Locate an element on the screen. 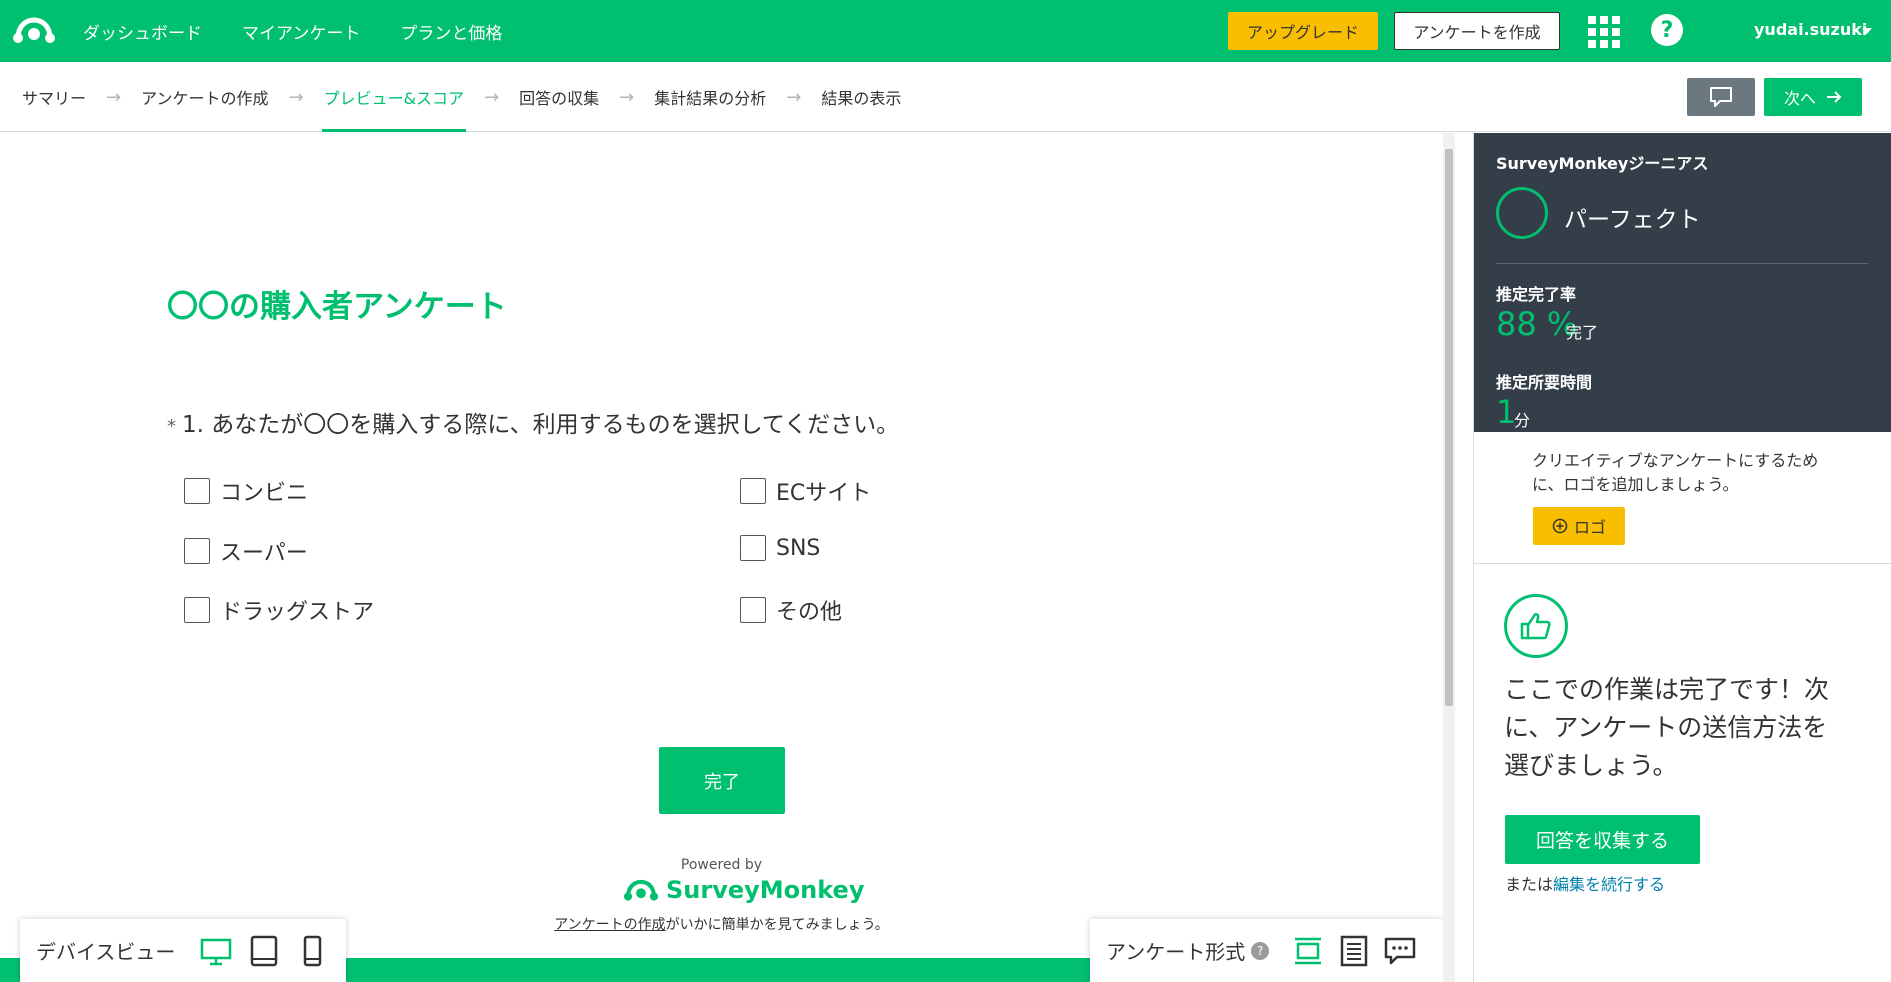  one-question-icon is located at coordinates (1308, 951).